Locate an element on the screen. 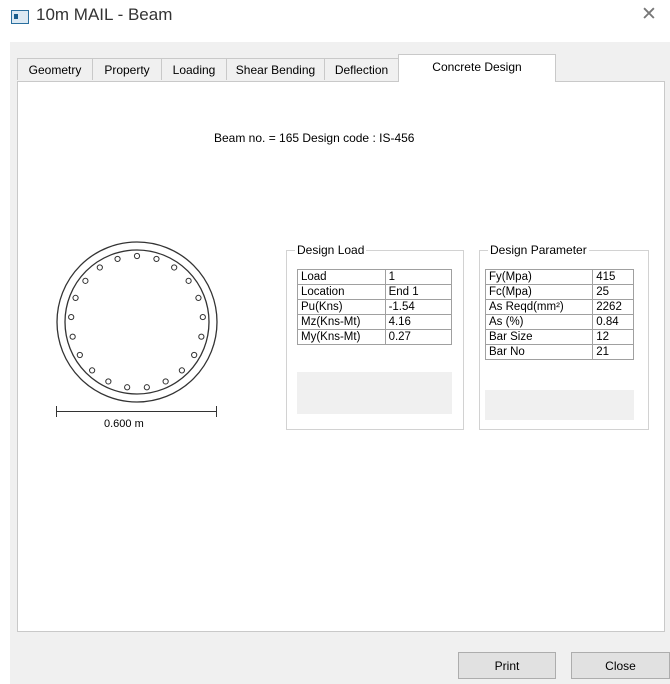 This screenshot has width=670, height=684. table-row: Bar No 21 is located at coordinates (559, 352).